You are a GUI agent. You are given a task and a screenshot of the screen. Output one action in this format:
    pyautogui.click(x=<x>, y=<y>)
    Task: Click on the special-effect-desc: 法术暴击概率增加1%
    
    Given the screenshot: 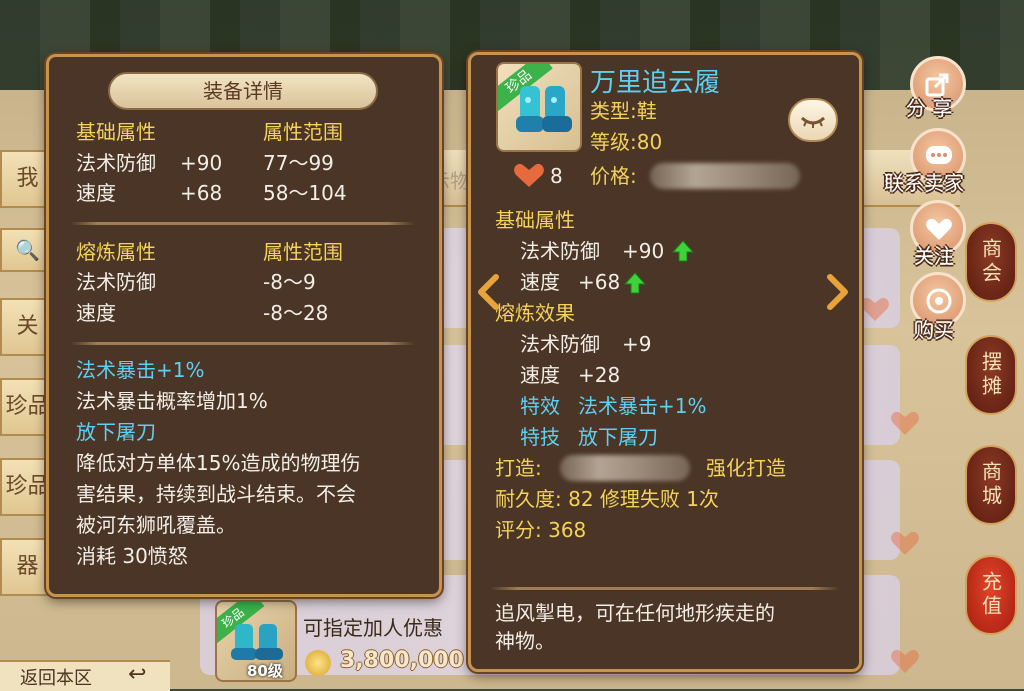 What is the action you would take?
    pyautogui.click(x=172, y=401)
    